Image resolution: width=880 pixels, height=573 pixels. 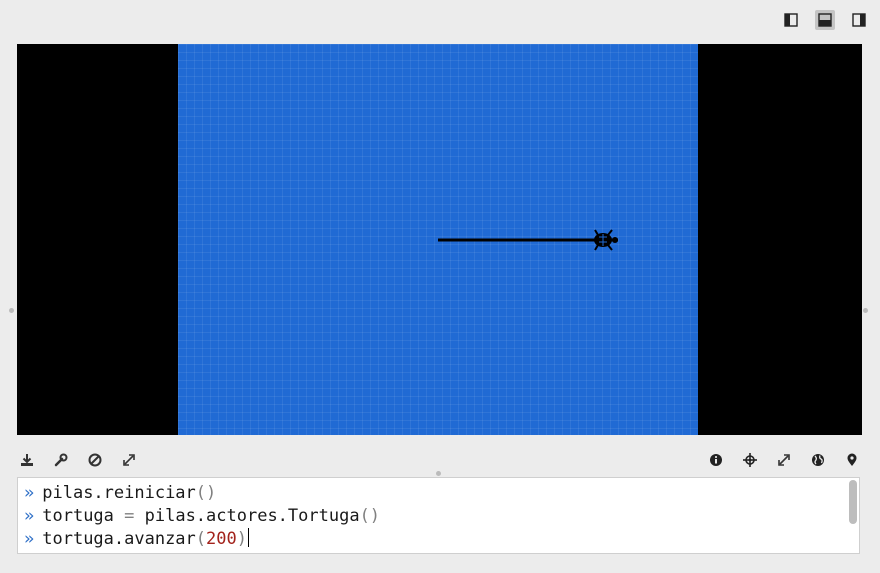 I want to click on code-token: pilas.actores.Tortuga, so click(x=247, y=516).